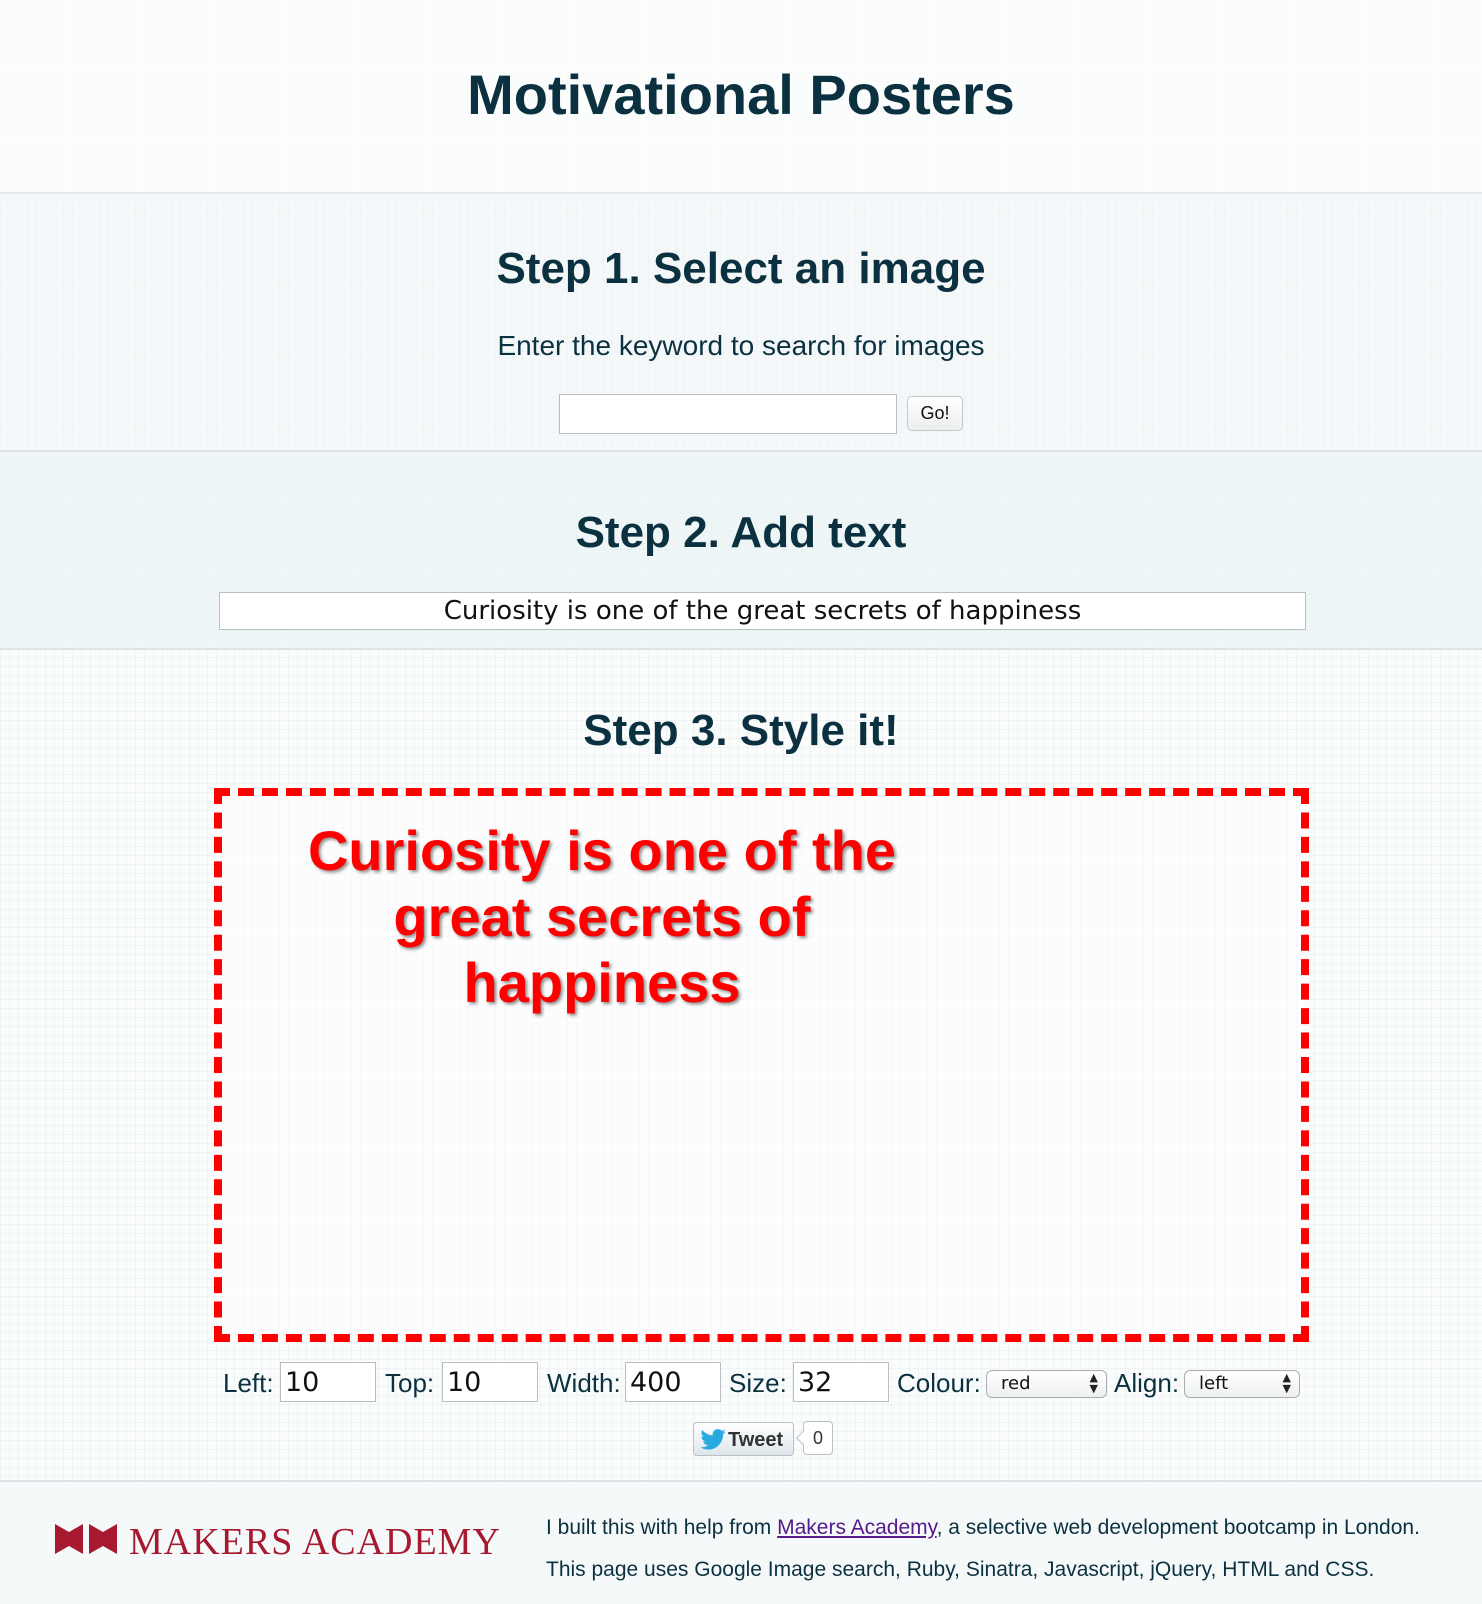 The width and height of the screenshot is (1482, 1604). Describe the element at coordinates (1214, 1383) in the screenshot. I see `align-select-value: left` at that location.